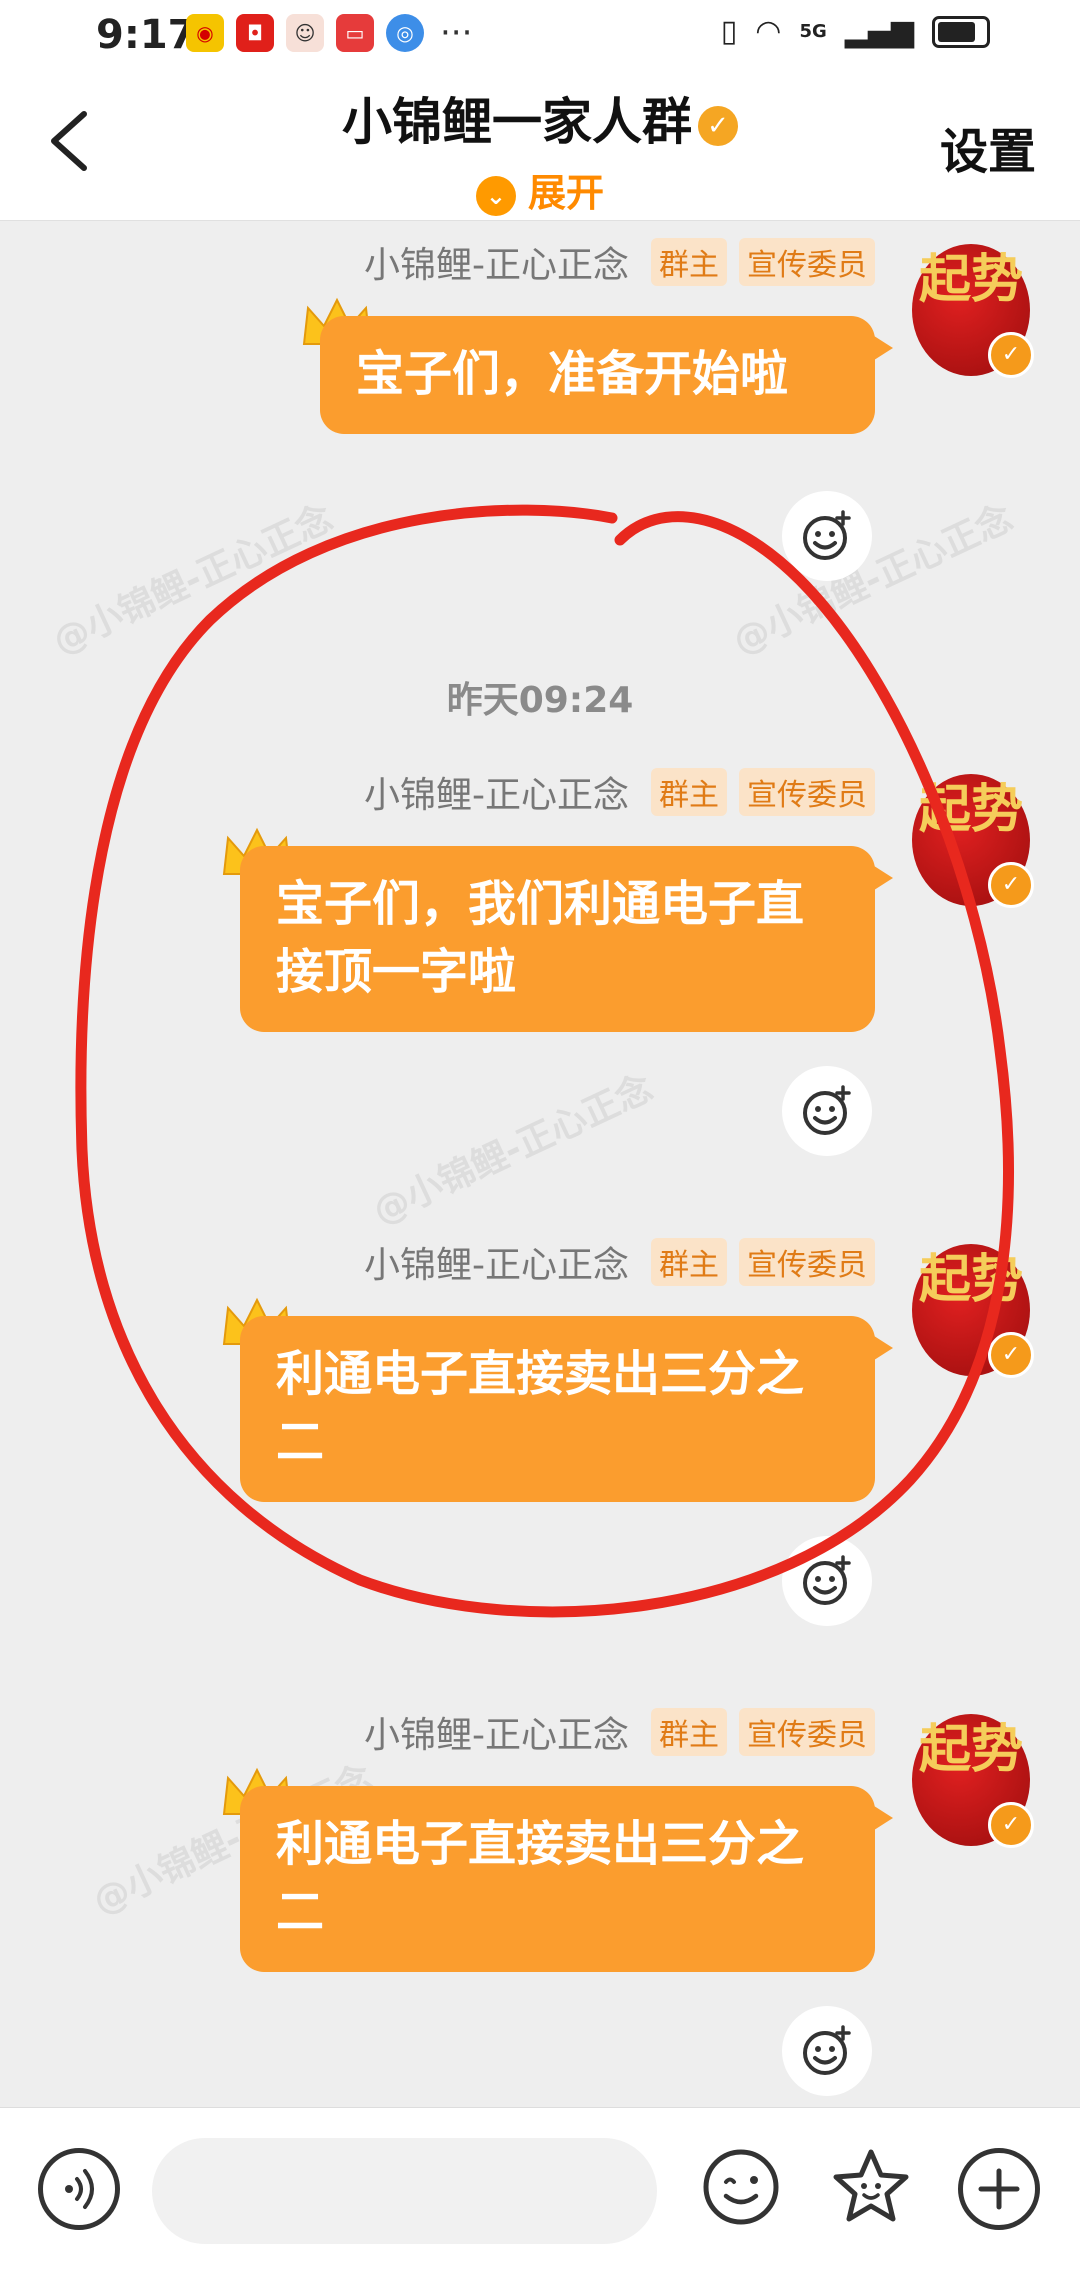  I want to click on emoji-button, so click(741, 2187).